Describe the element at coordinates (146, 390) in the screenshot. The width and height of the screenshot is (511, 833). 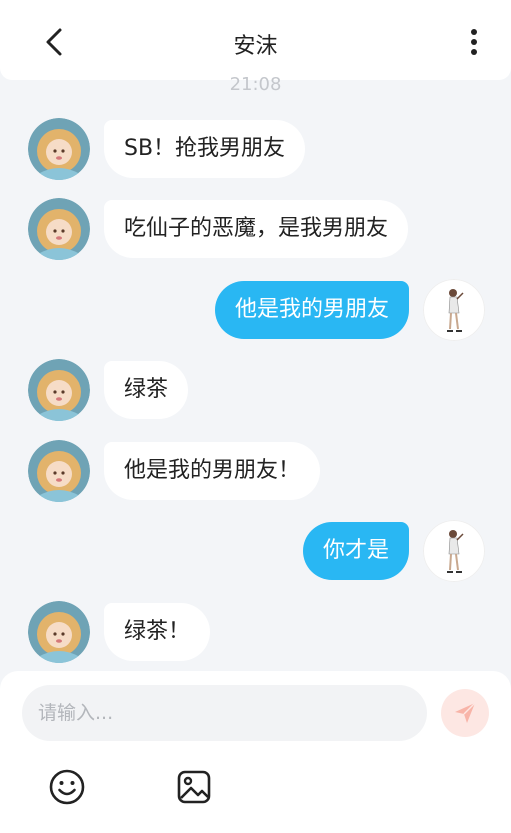
I see `message-bubble: 绿茶` at that location.